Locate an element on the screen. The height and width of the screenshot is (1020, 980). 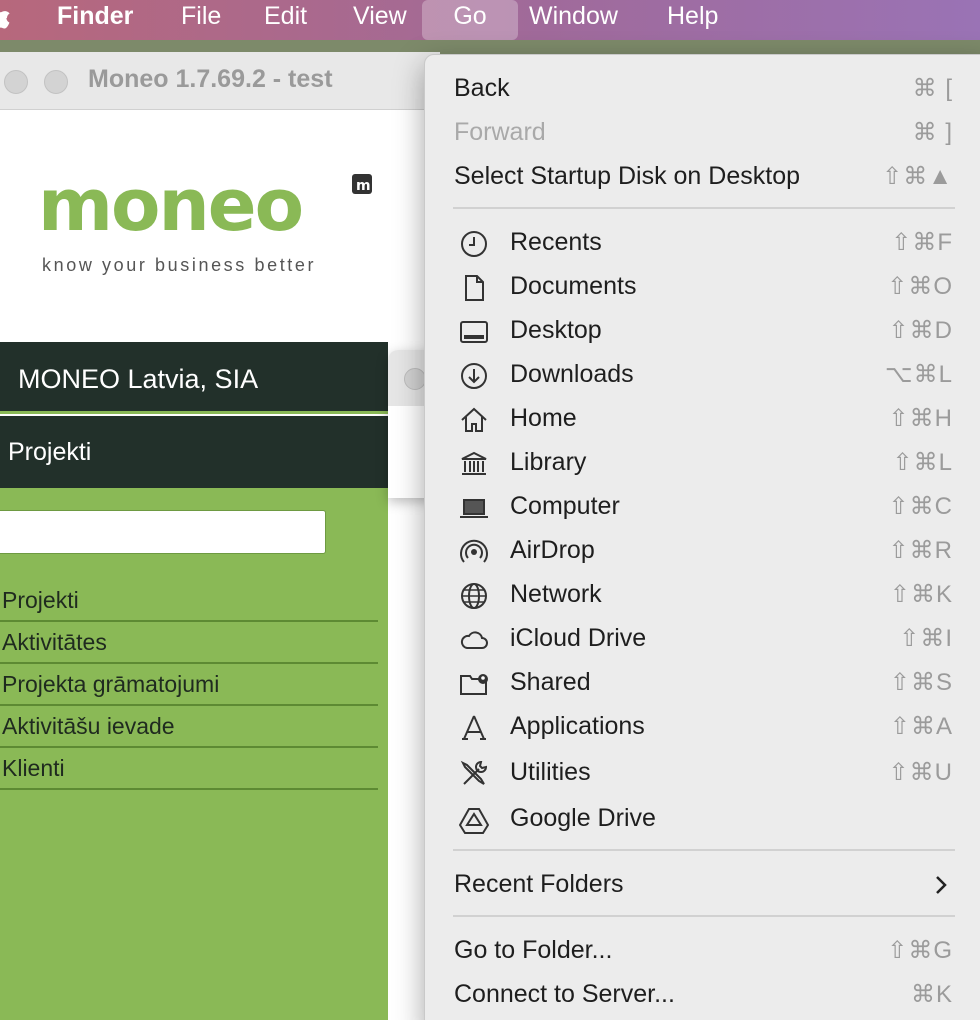
section-header: Projekti is located at coordinates (194, 452).